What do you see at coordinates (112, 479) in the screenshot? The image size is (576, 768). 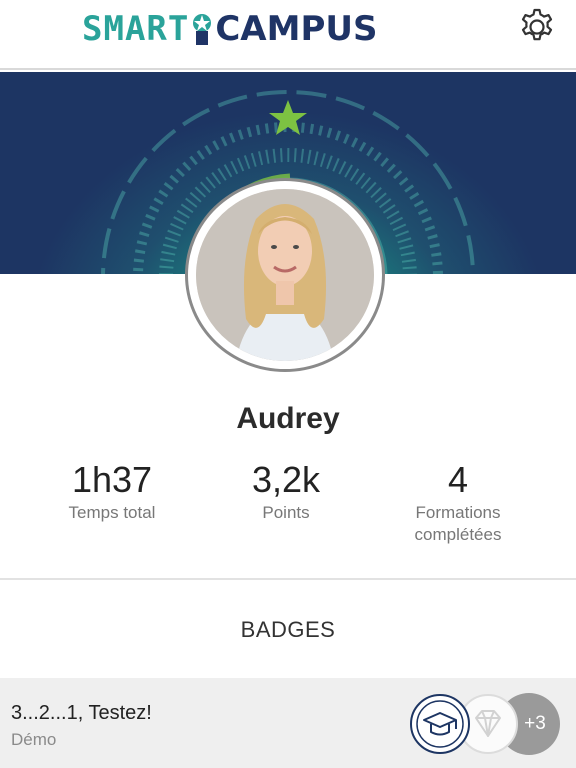 I see `stat-value: 1h37` at bounding box center [112, 479].